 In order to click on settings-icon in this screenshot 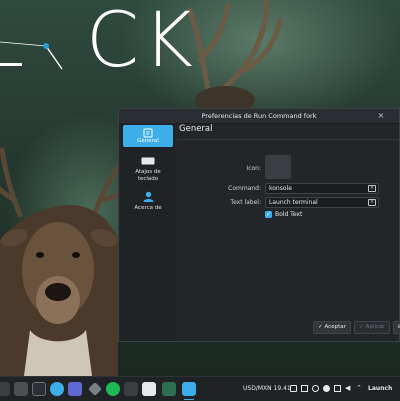, I will do `click(148, 133)`.